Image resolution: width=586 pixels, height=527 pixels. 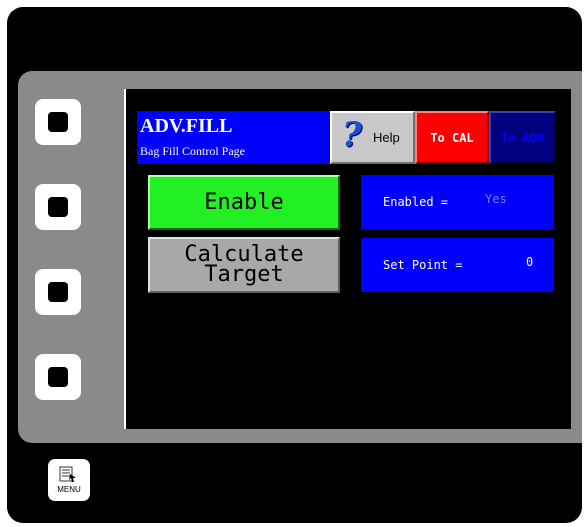 I want to click on soft-key-3-indicator, so click(x=58, y=292).